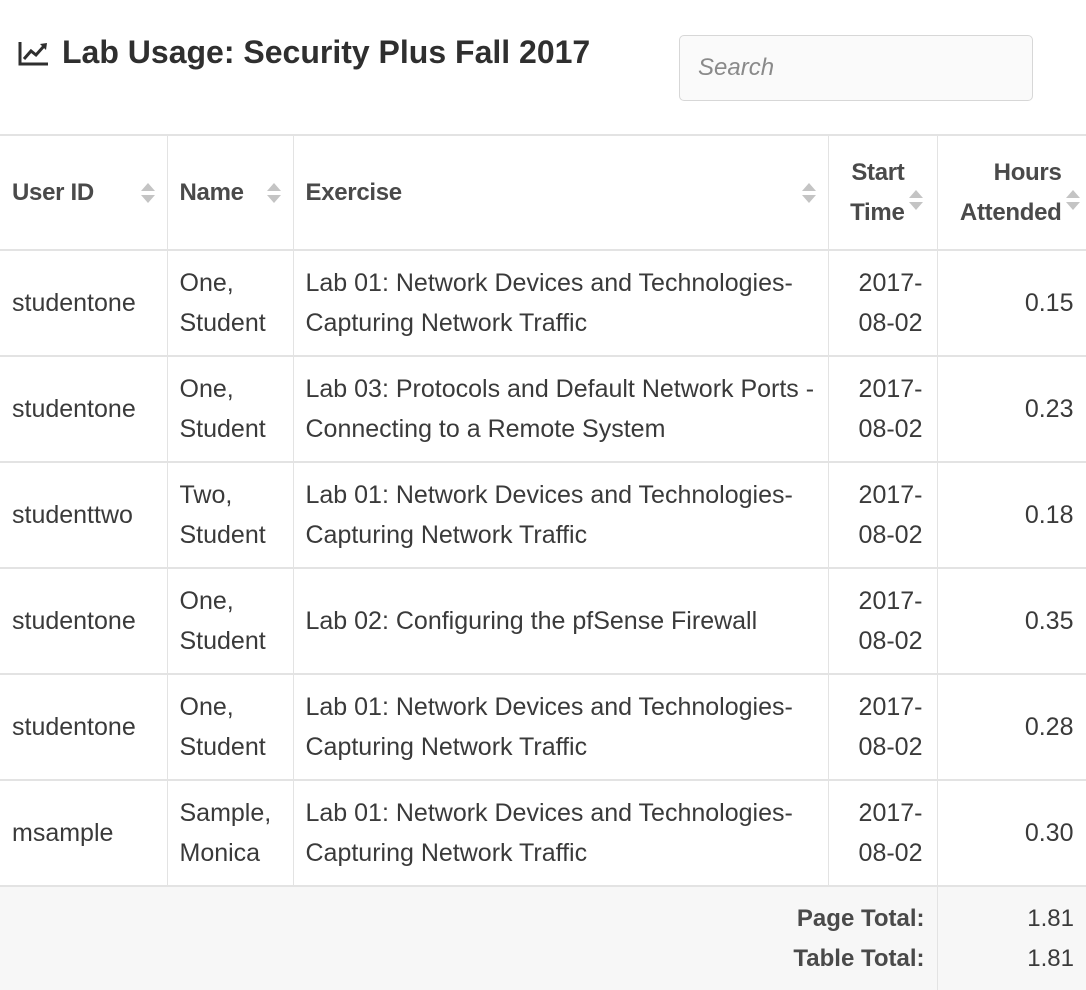 This screenshot has width=1086, height=990. What do you see at coordinates (354, 192) in the screenshot?
I see `column-label: Exercise` at bounding box center [354, 192].